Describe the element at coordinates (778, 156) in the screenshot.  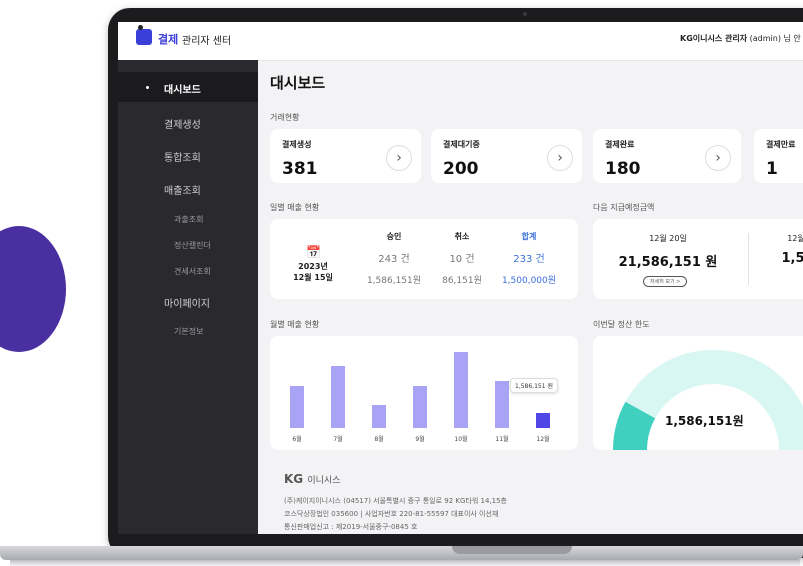
I see `card-expired: 결제만료 1` at that location.